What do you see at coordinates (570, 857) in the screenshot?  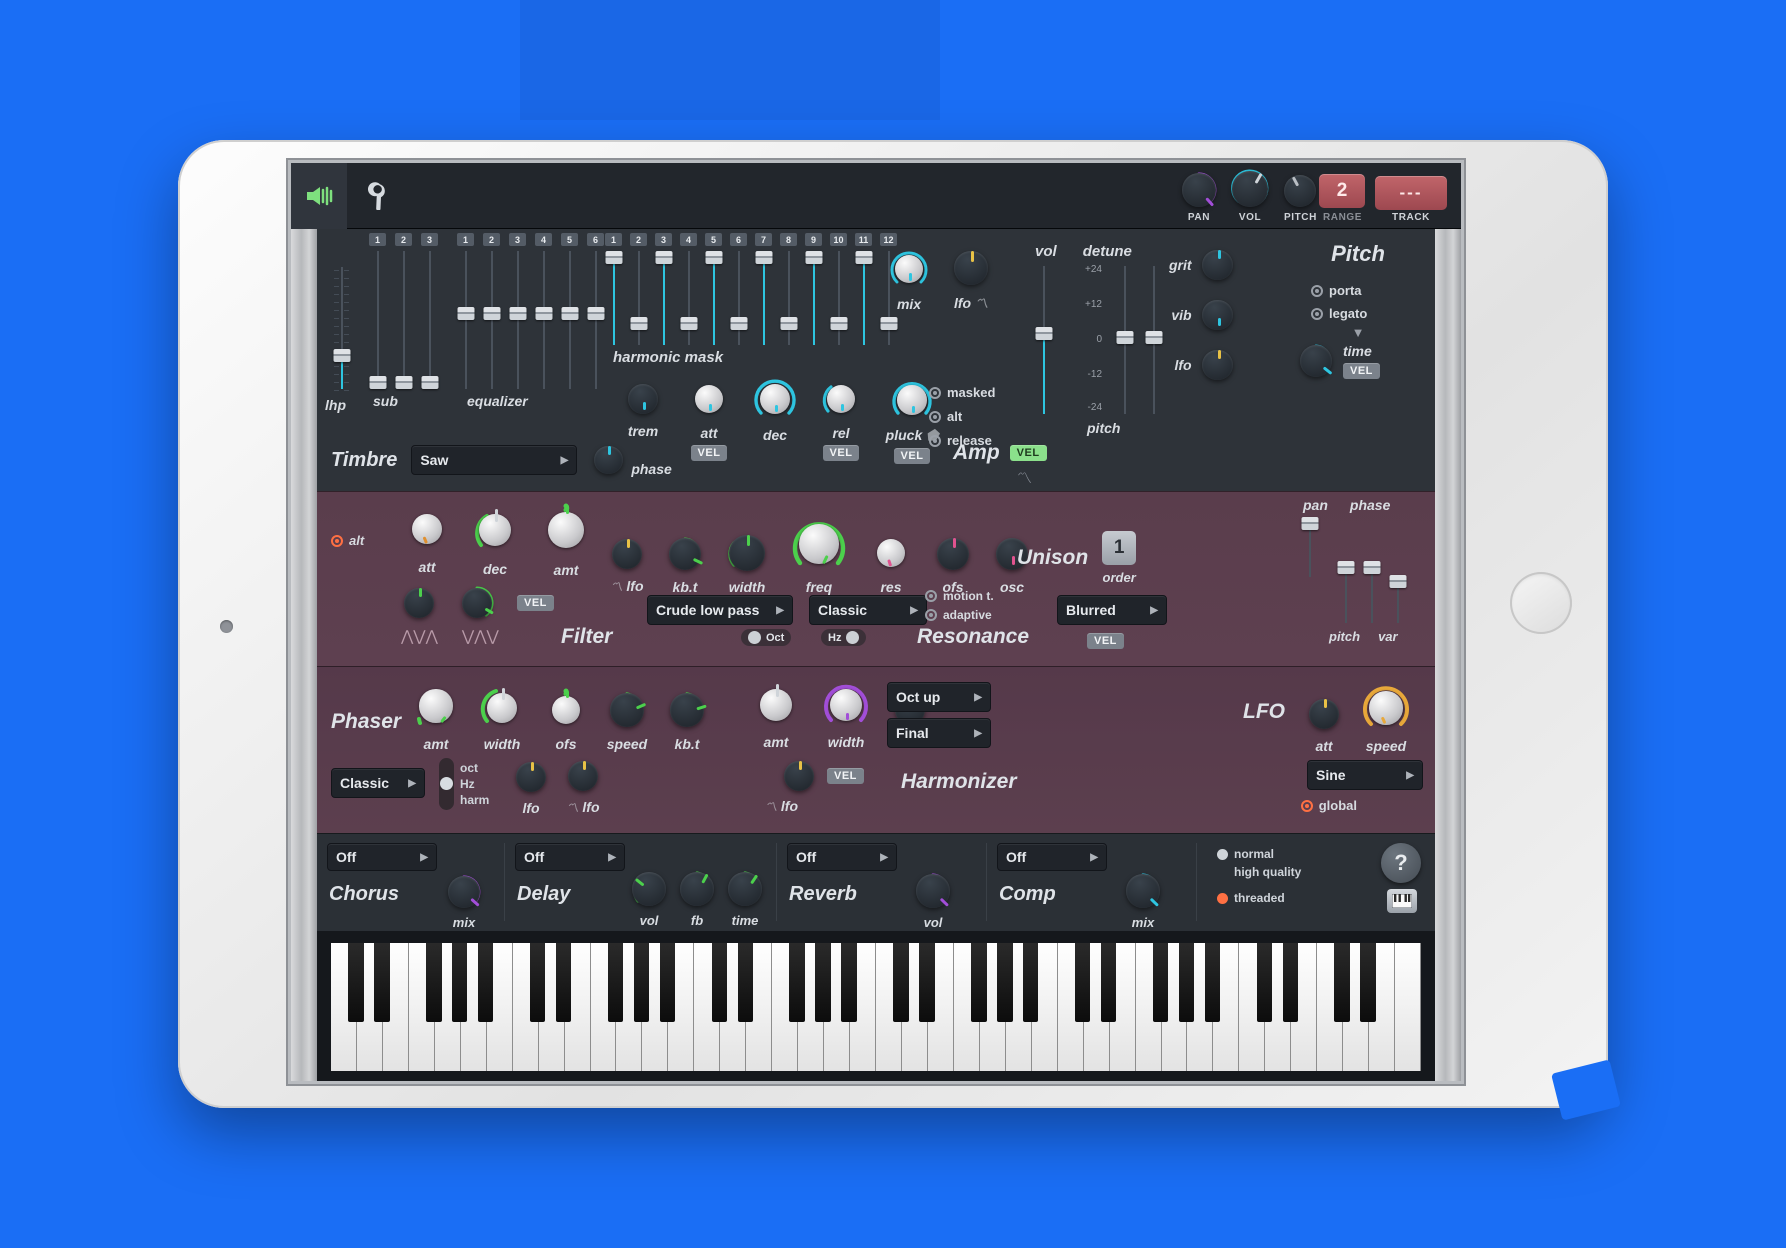 I see `delay-dropdown: Off ▶` at bounding box center [570, 857].